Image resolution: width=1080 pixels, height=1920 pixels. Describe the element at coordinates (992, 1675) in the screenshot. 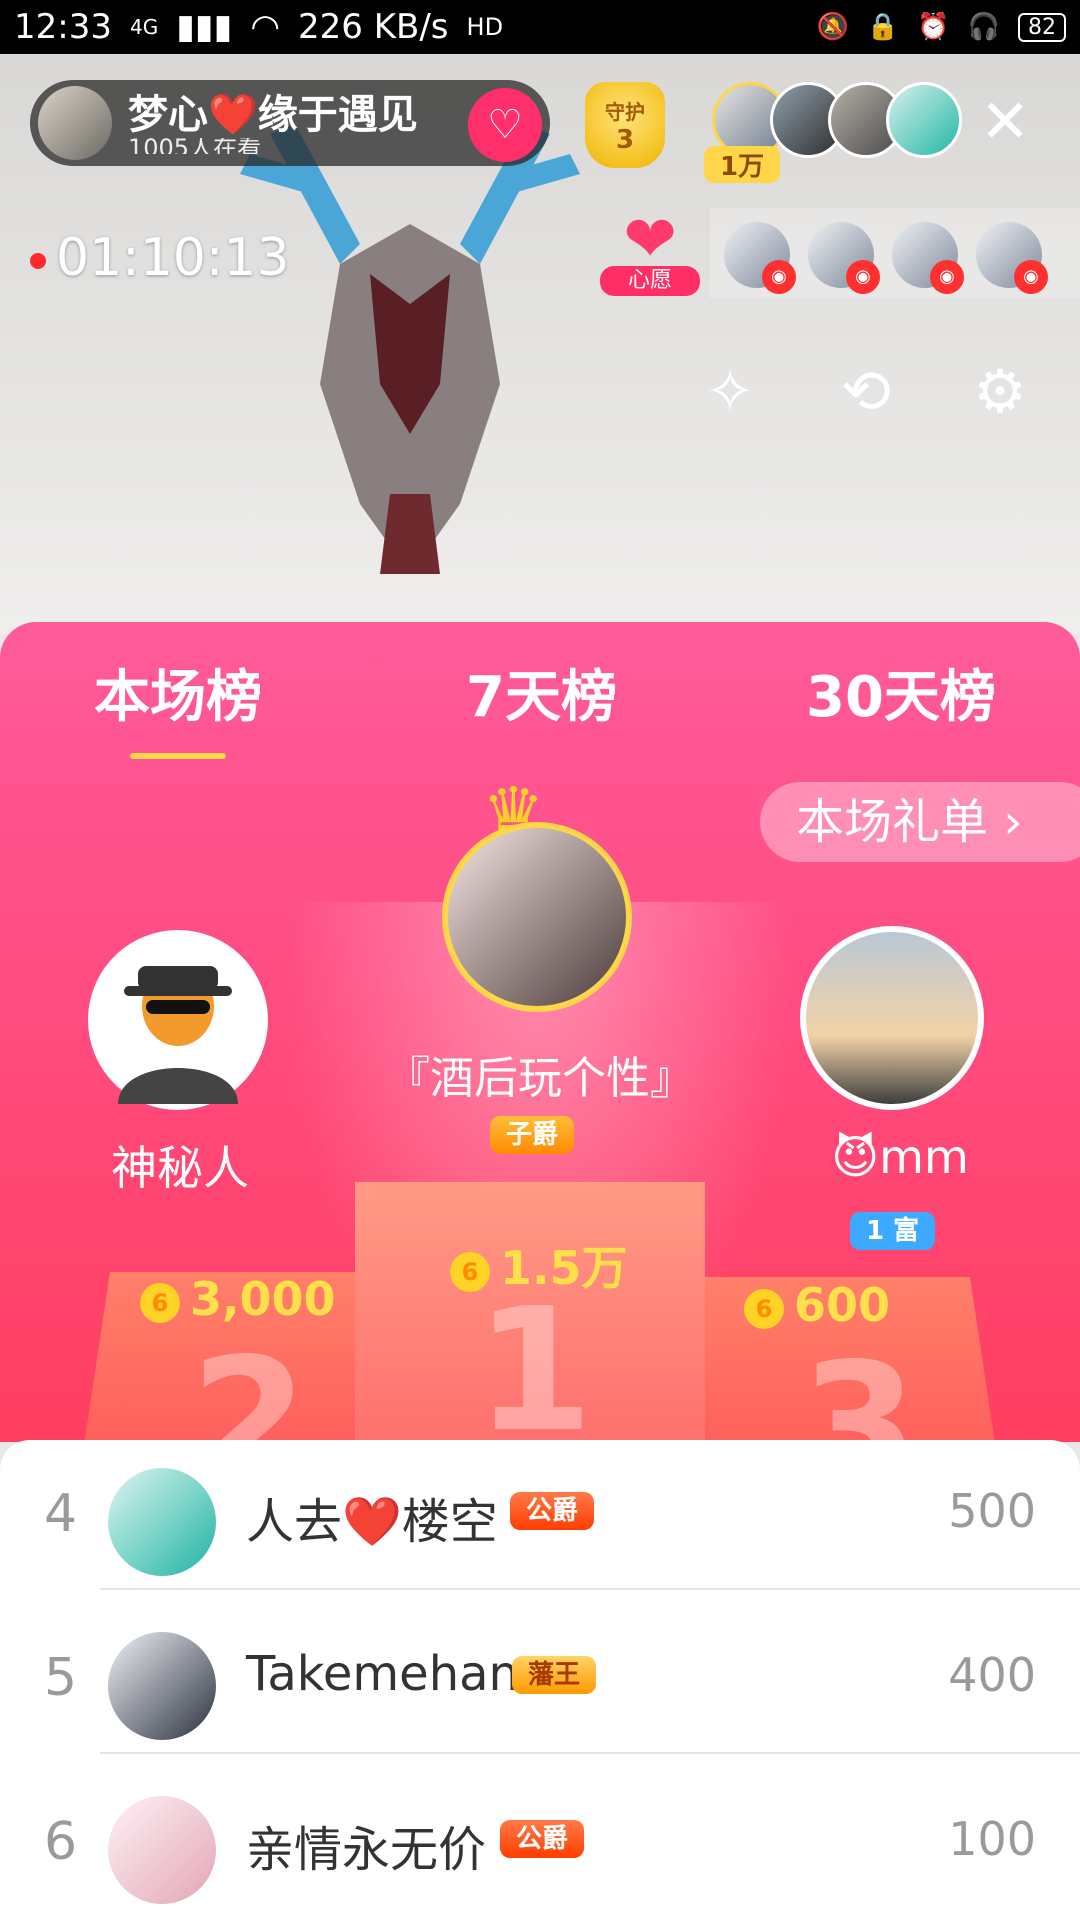

I see `contribution-value: 400` at that location.